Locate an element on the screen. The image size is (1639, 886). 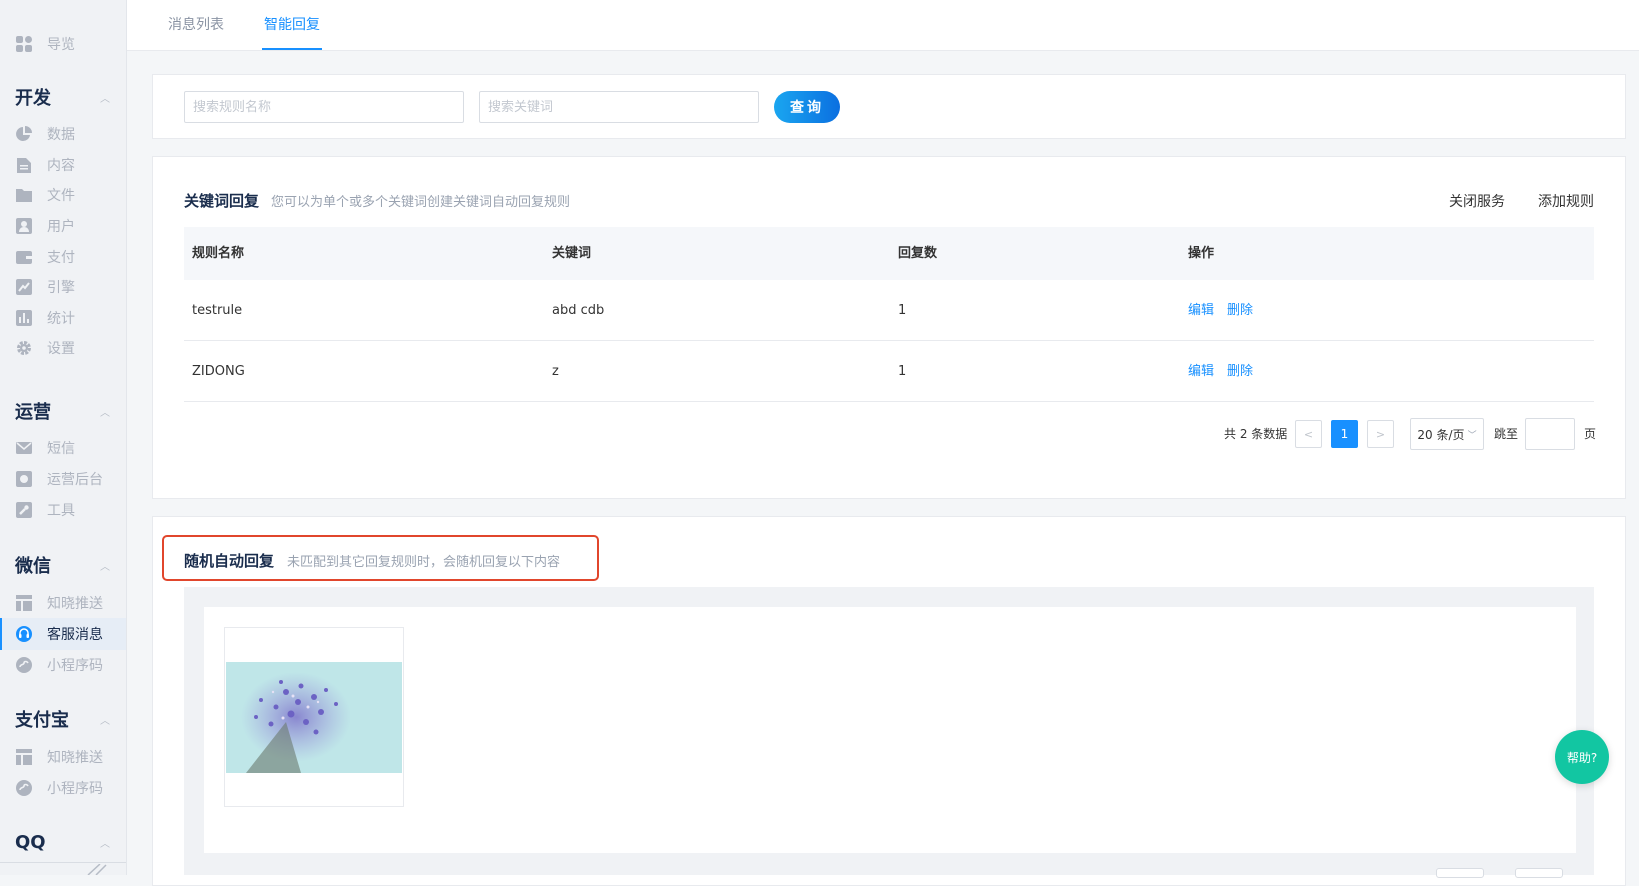
sidebar-item-engine: 引擎 is located at coordinates (63, 287).